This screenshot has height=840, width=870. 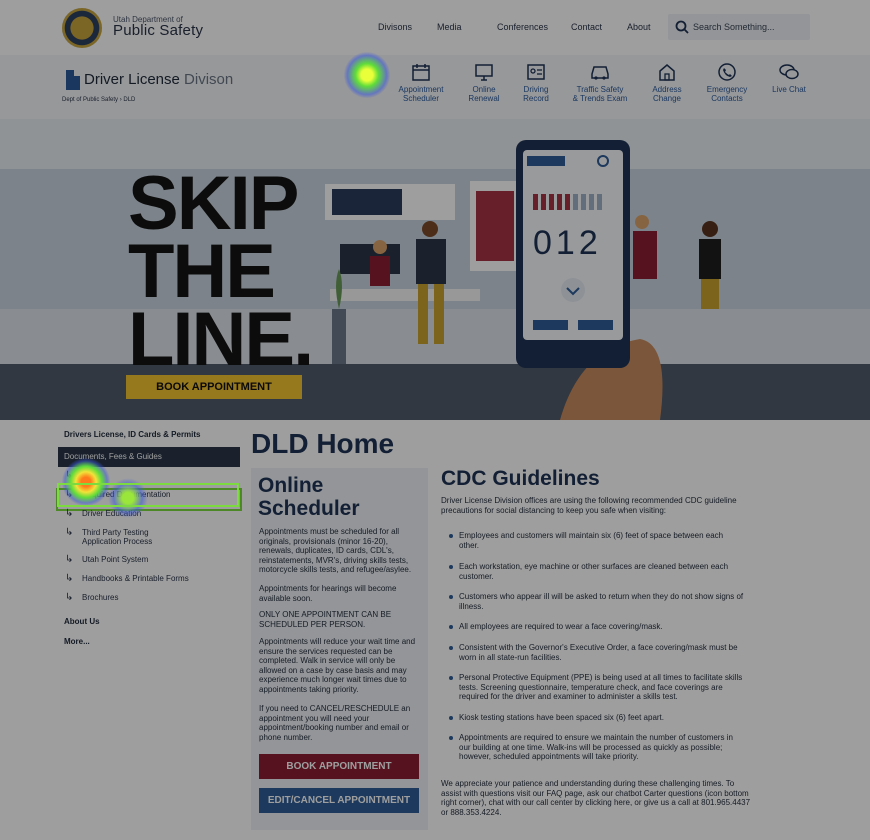 What do you see at coordinates (727, 94) in the screenshot?
I see `quick-link-label: Emergency Contacts` at bounding box center [727, 94].